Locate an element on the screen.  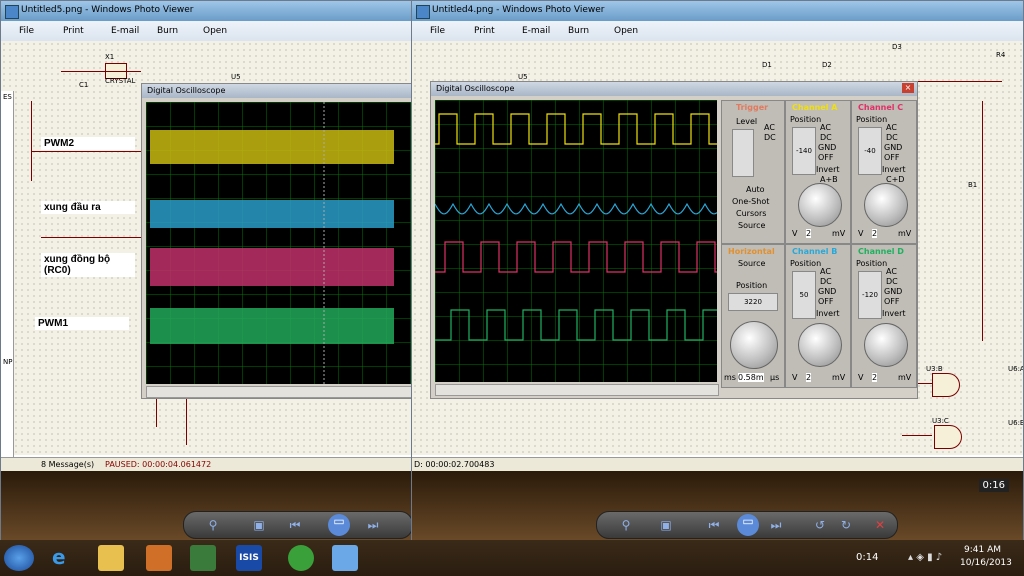
taskbar: e ISIS 0:14 ▴ ◈ ▮ ♪ 9:41 AM 10/16/2013 is located at coordinates (512, 558).